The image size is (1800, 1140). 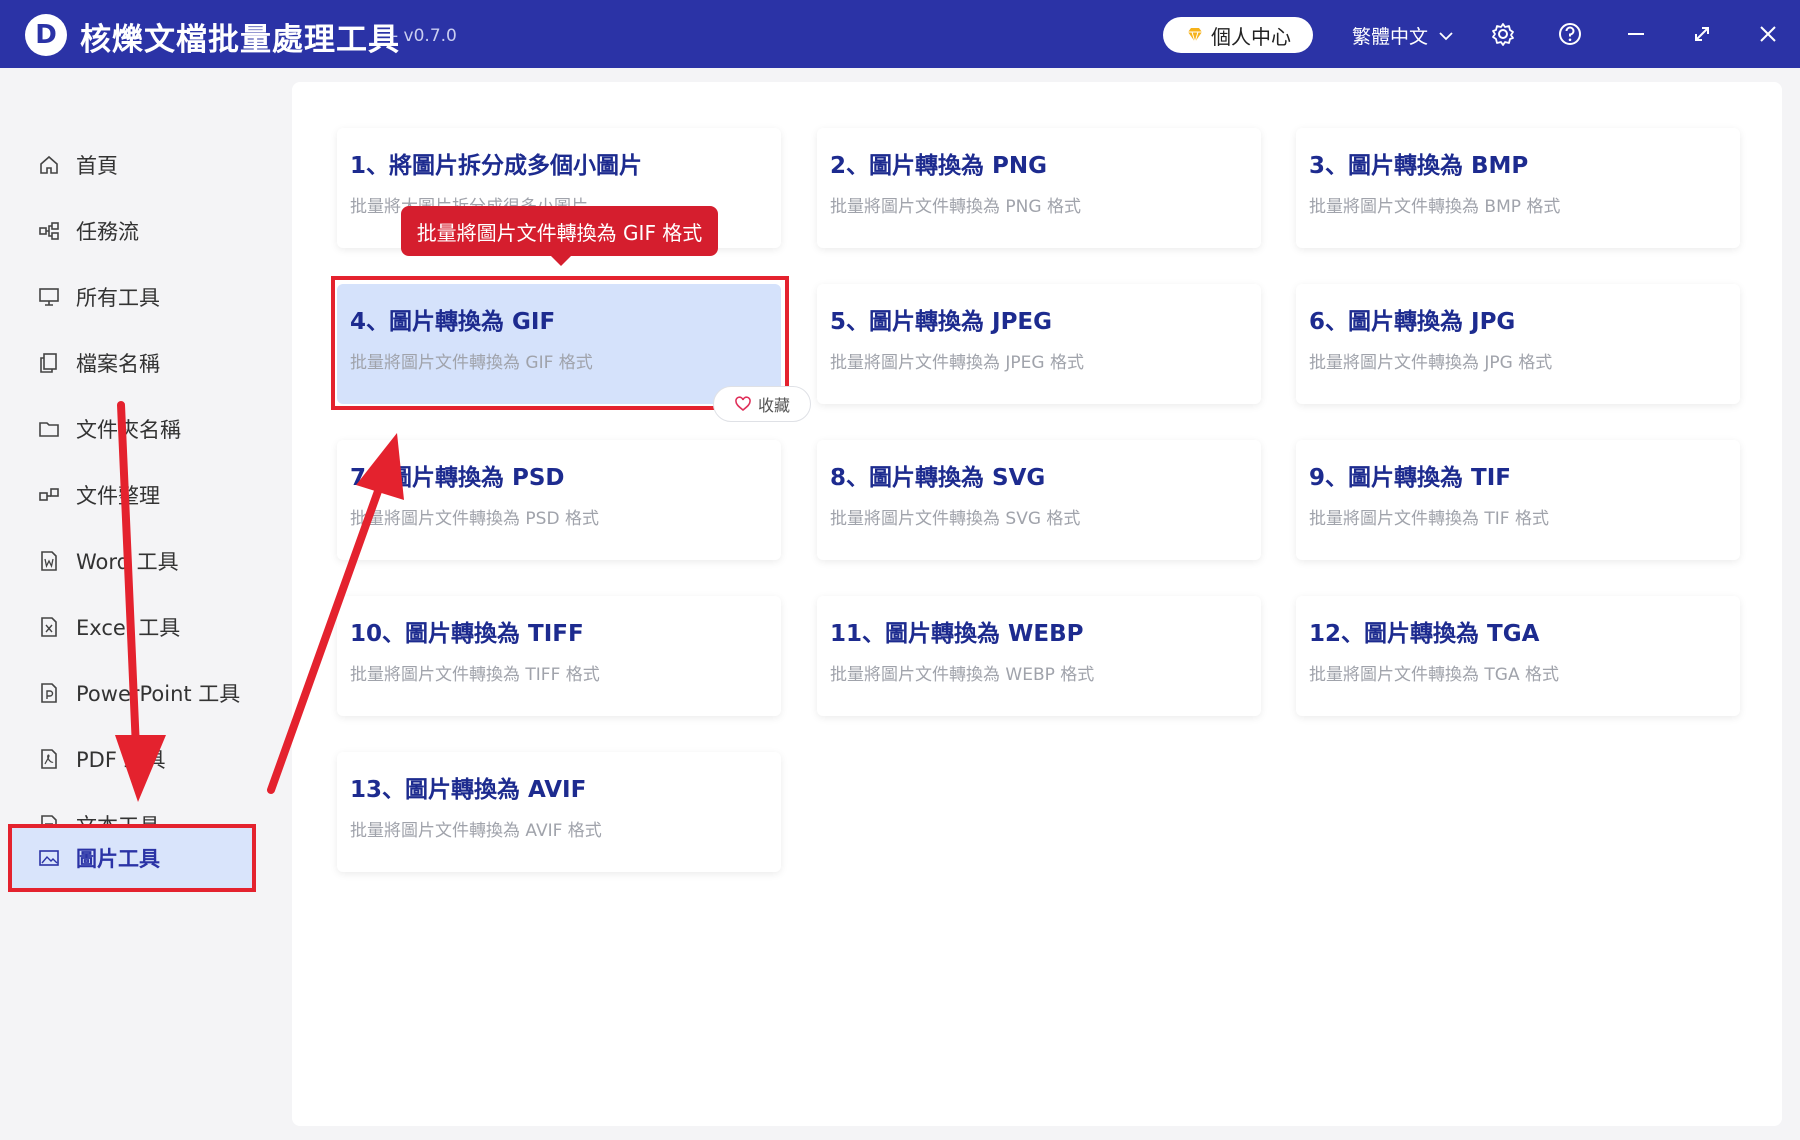 I want to click on sidebar-item-label: 任務流, so click(x=107, y=232).